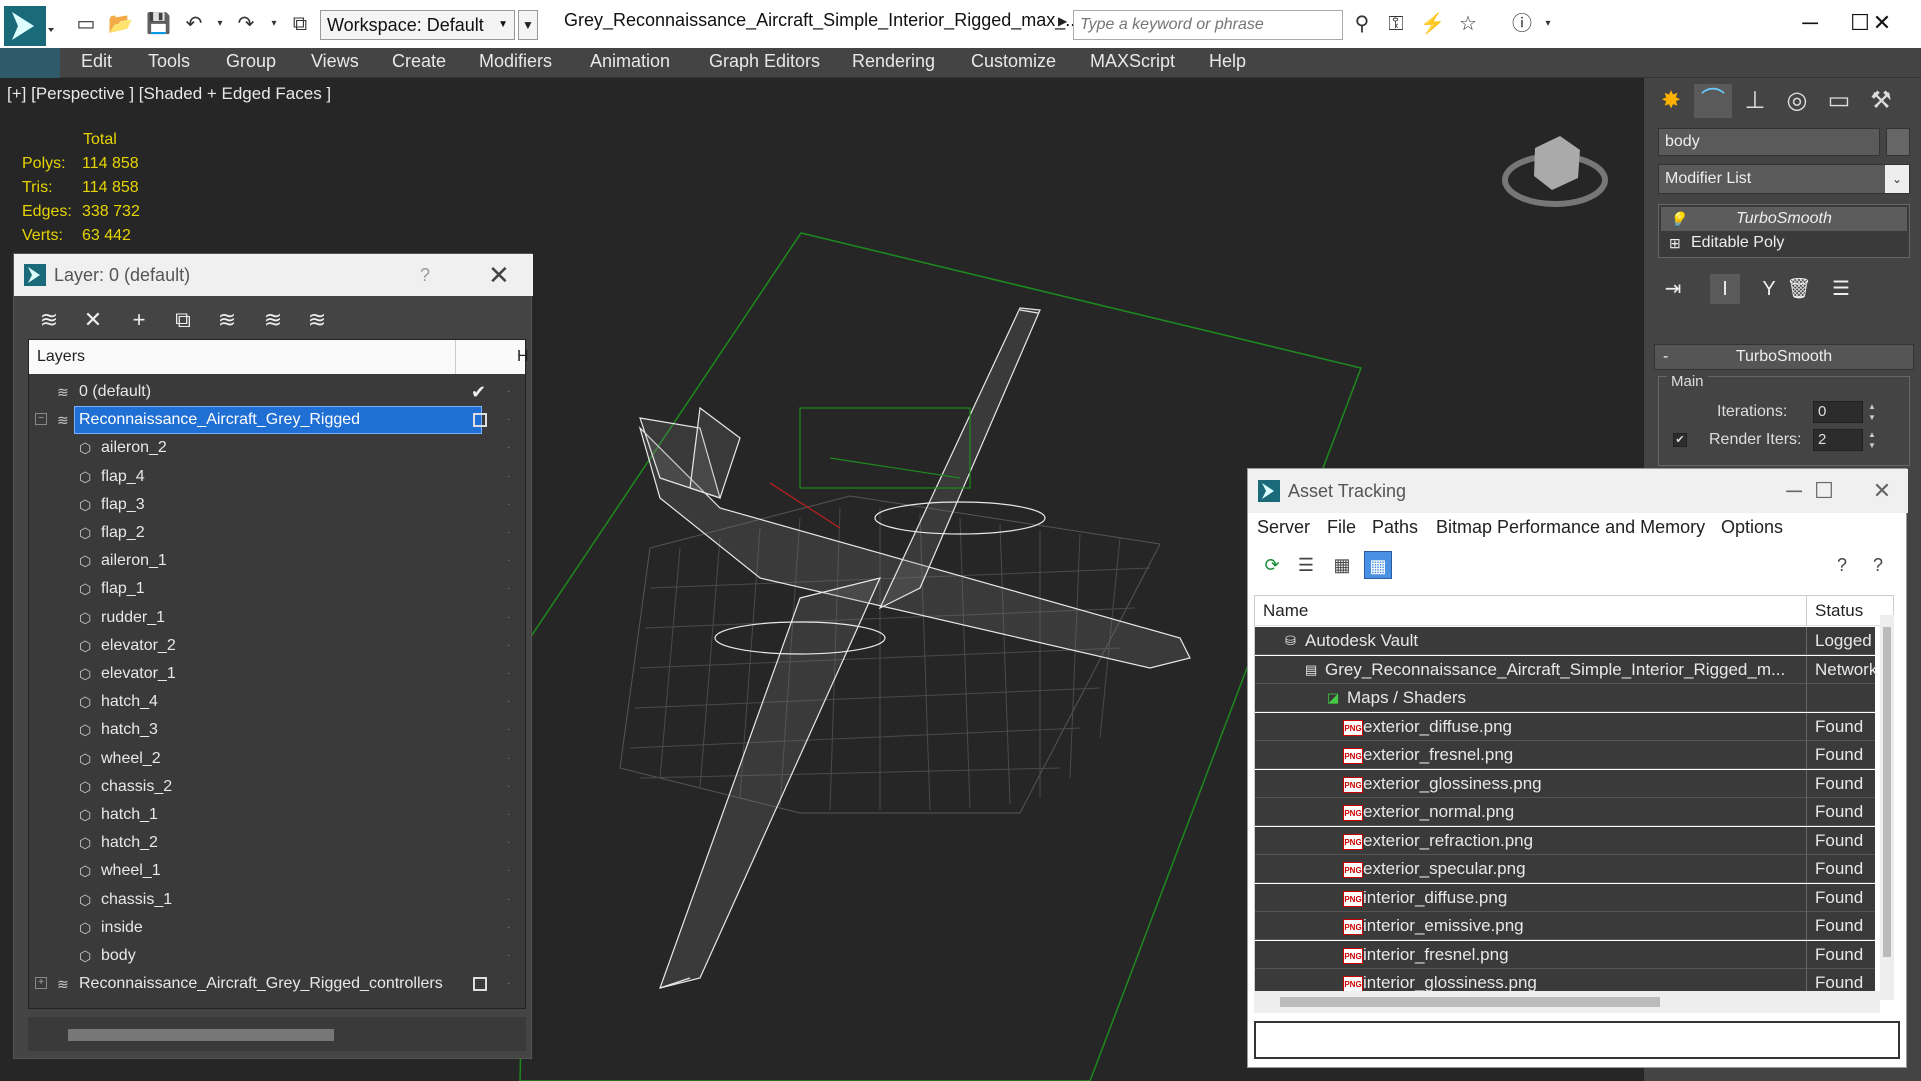 The image size is (1921, 1081). I want to click on asset-vertical-scrollbar, so click(1887, 807).